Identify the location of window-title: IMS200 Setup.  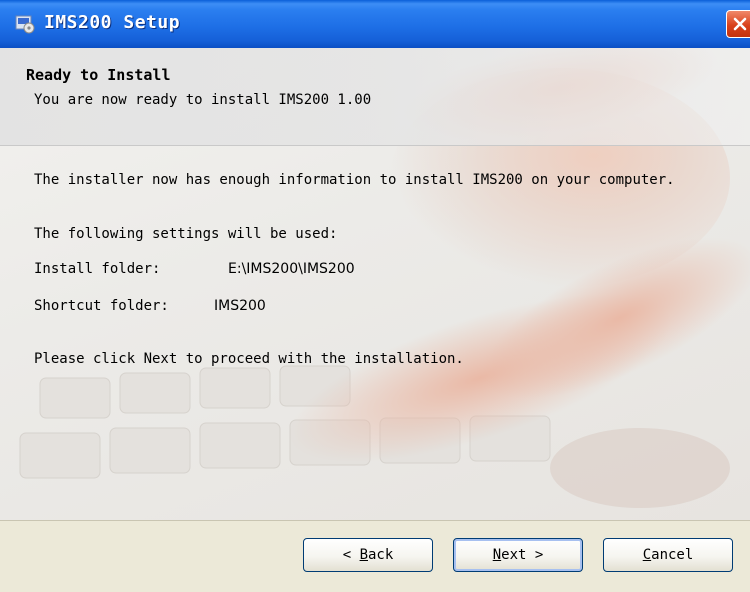
(112, 22).